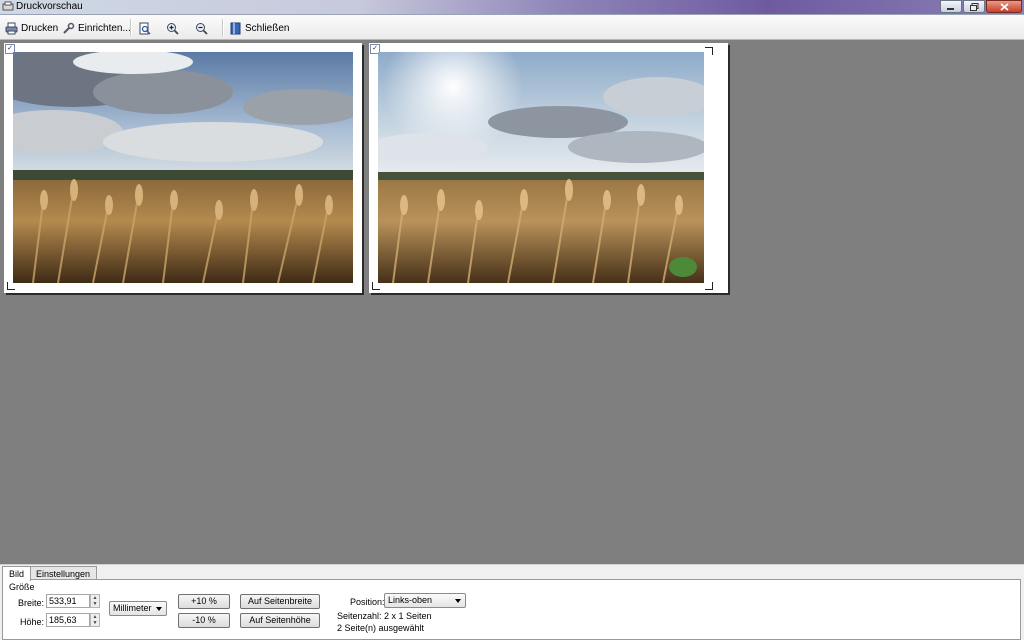 This screenshot has height=640, width=1024. Describe the element at coordinates (8, 6) in the screenshot. I see `app-icon` at that location.